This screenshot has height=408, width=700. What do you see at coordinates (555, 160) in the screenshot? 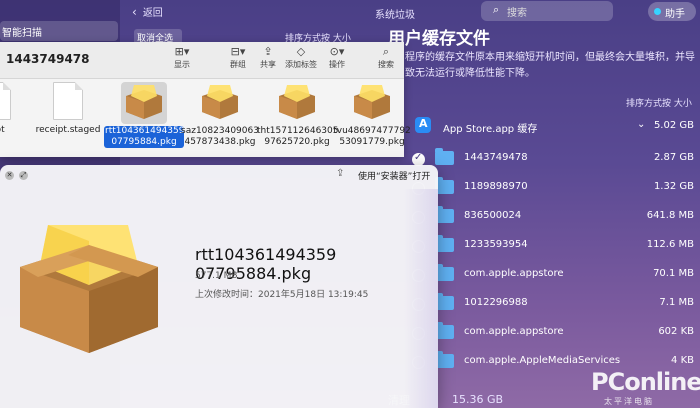
I see `list-item: 14437494782.87 GB` at bounding box center [555, 160].